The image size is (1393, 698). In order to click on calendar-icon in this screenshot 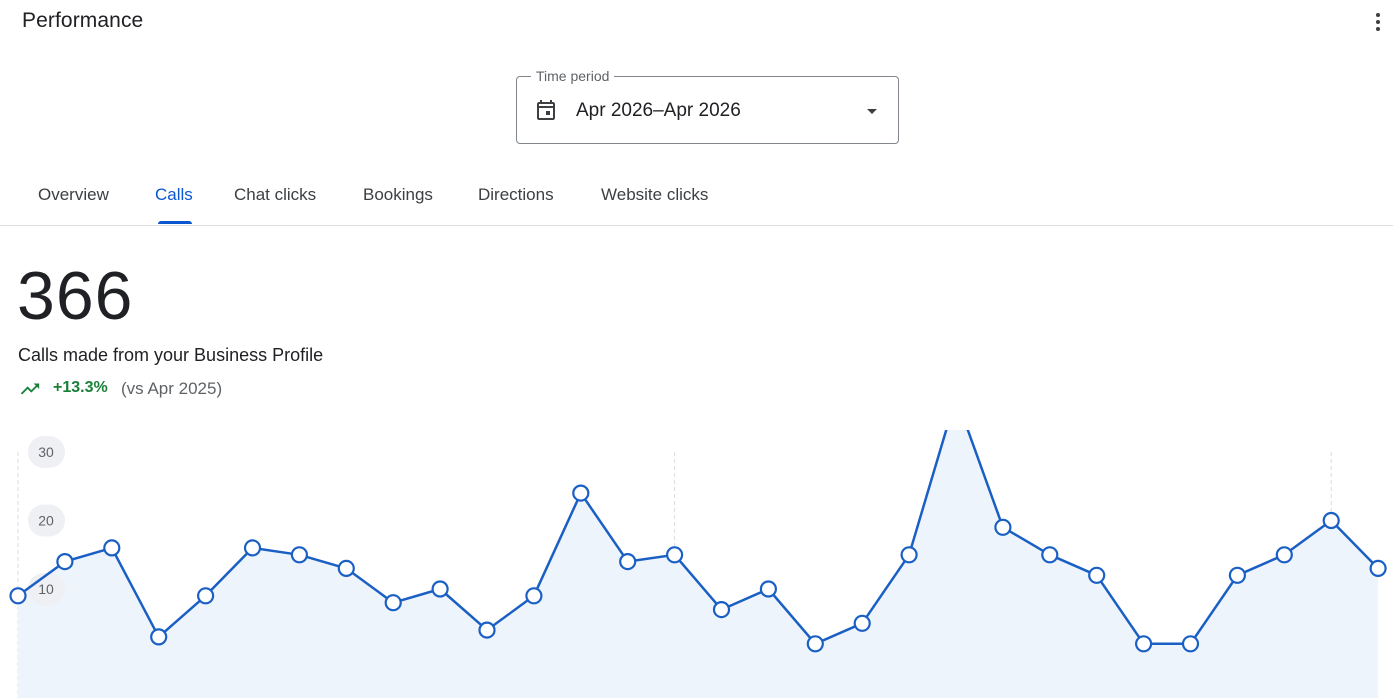, I will do `click(546, 110)`.